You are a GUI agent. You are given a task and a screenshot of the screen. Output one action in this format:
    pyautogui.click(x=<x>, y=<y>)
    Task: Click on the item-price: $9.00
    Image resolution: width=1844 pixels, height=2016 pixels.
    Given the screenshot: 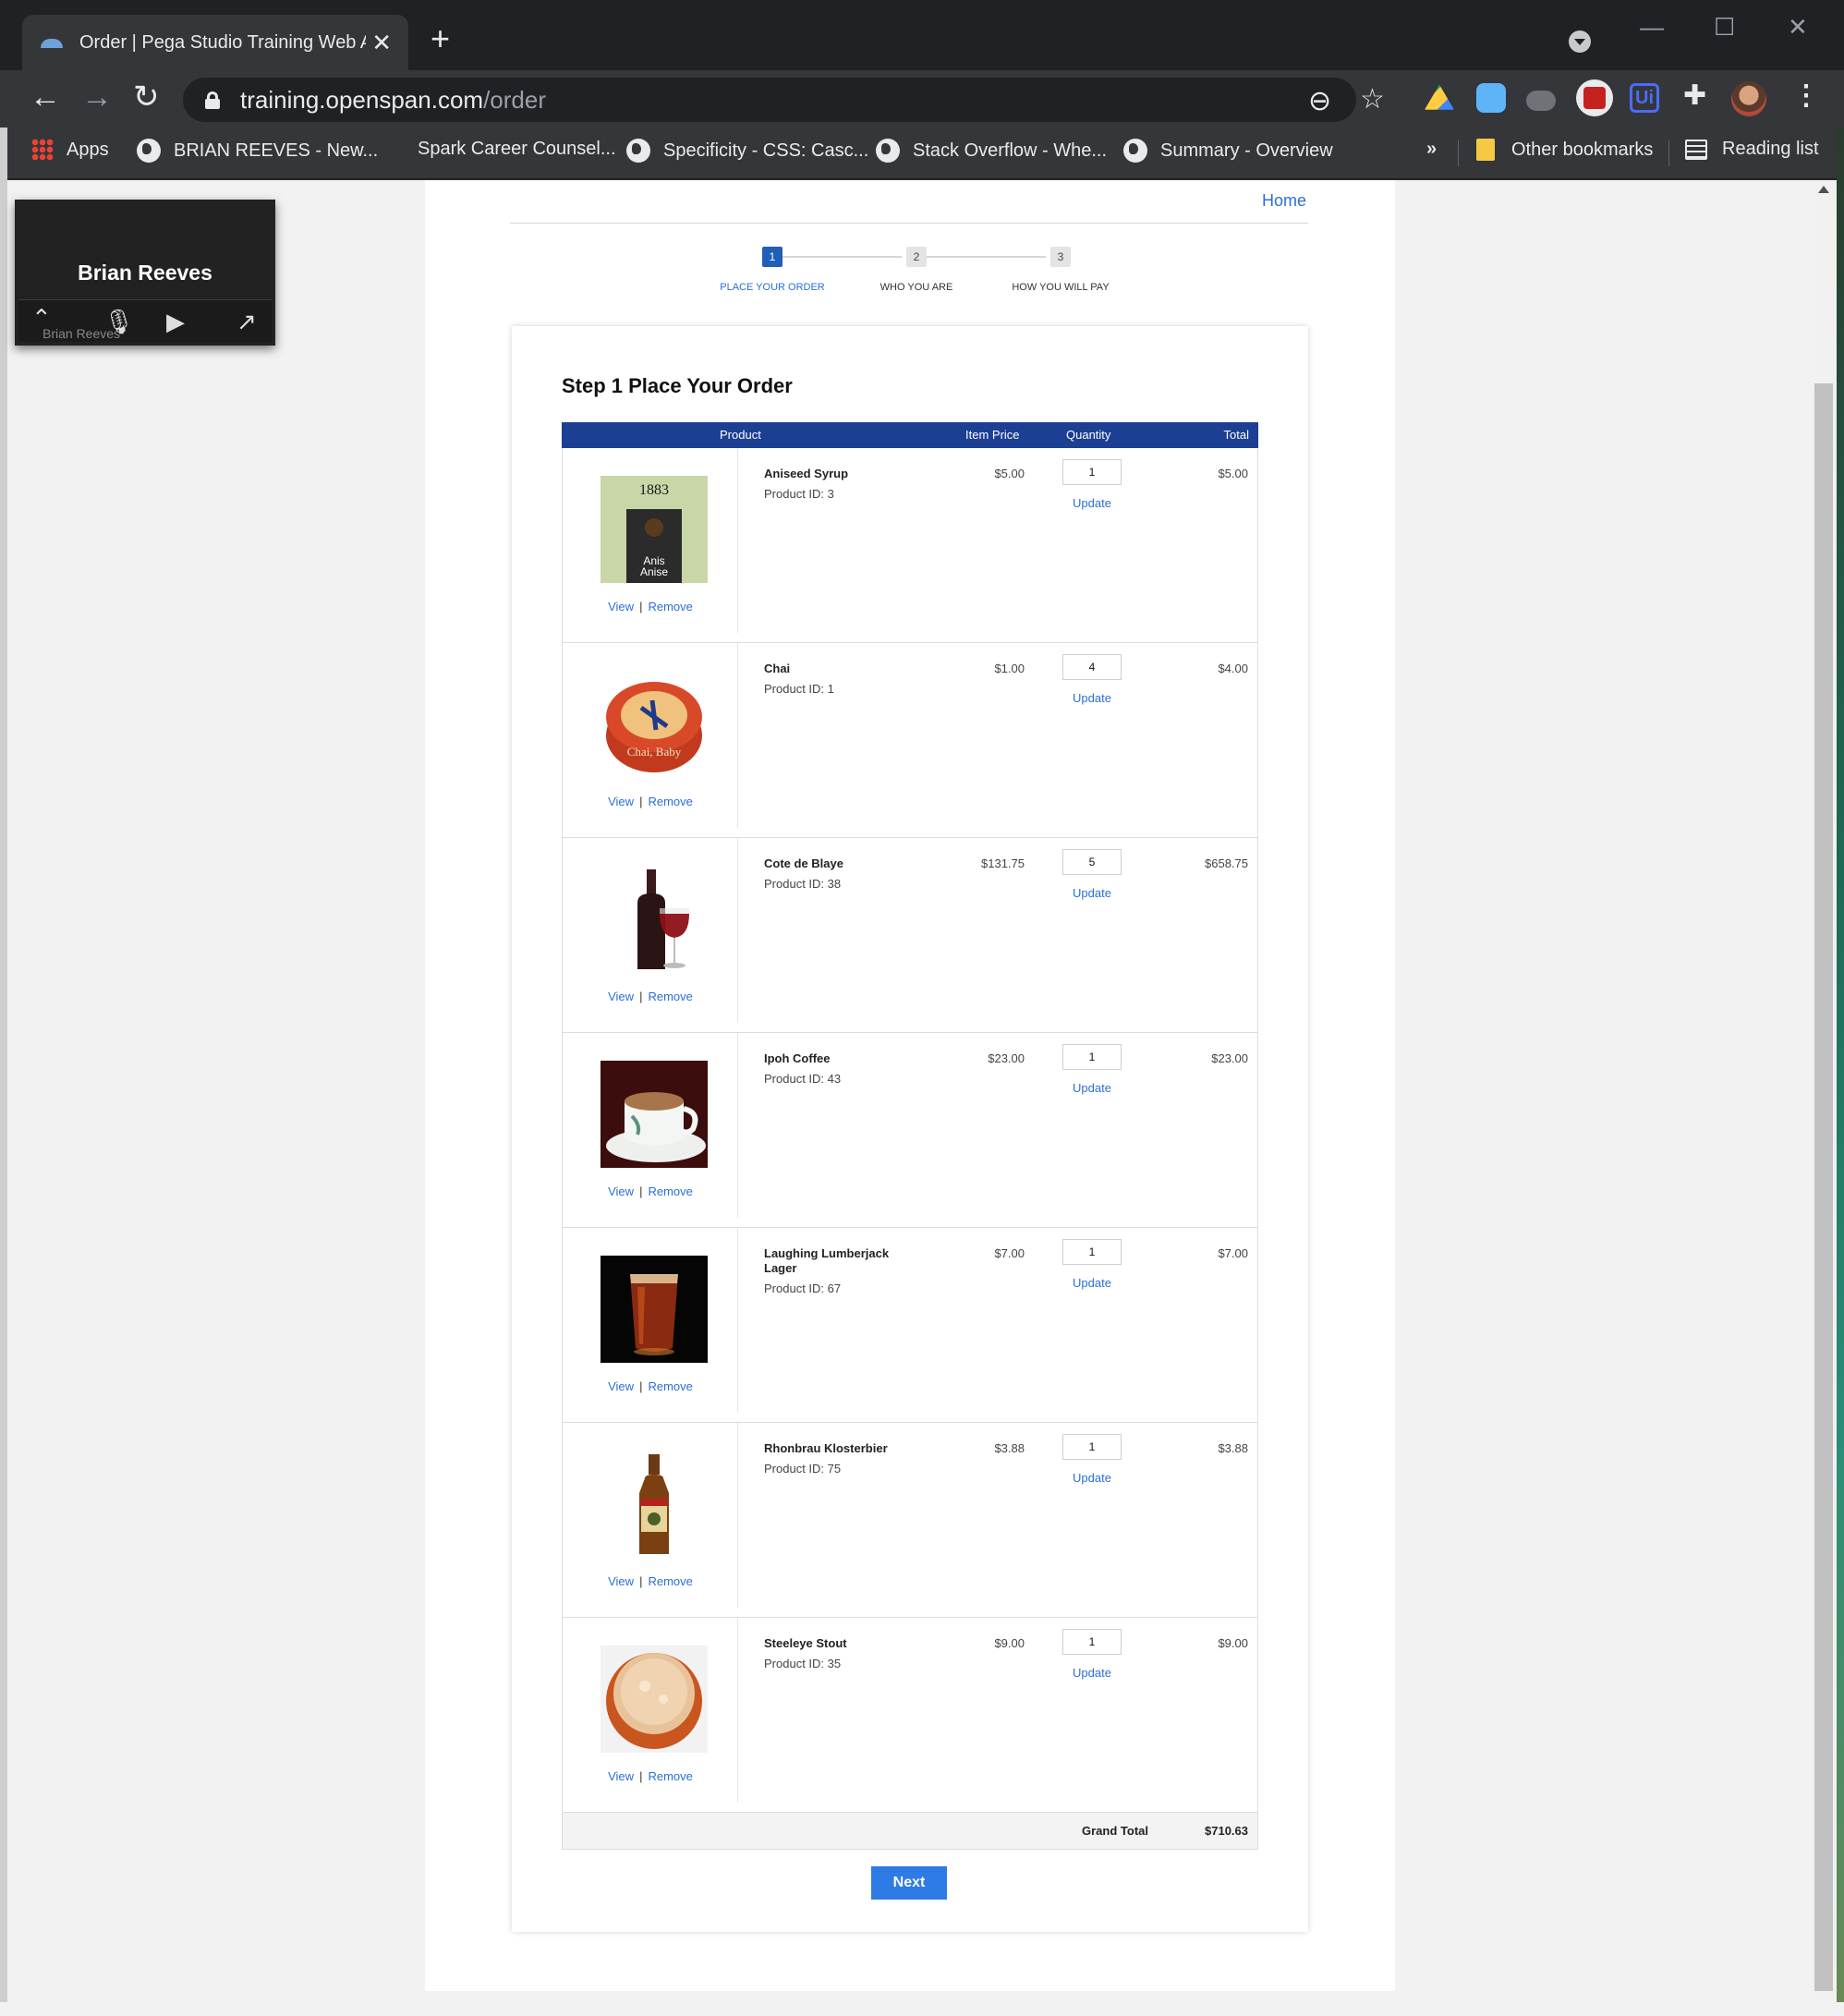 What is the action you would take?
    pyautogui.click(x=1010, y=1643)
    